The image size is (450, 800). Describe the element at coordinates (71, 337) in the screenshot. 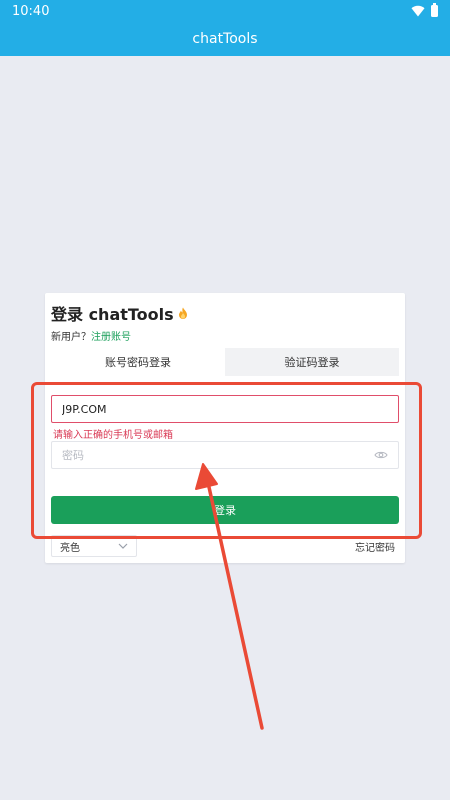

I see `new-user-label: 新用户？` at that location.